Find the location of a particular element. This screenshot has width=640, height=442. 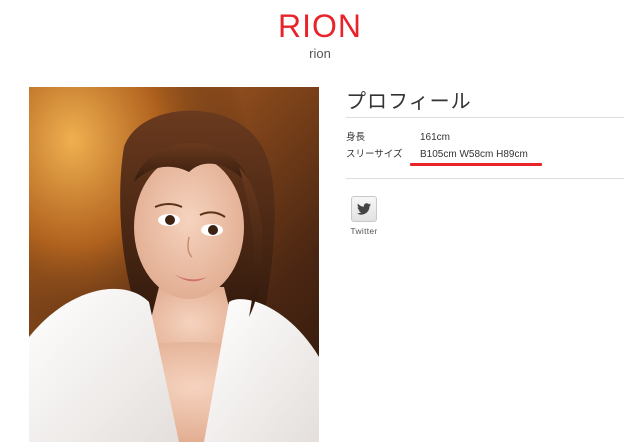

twitter-share-button: Twitter is located at coordinates (364, 216).